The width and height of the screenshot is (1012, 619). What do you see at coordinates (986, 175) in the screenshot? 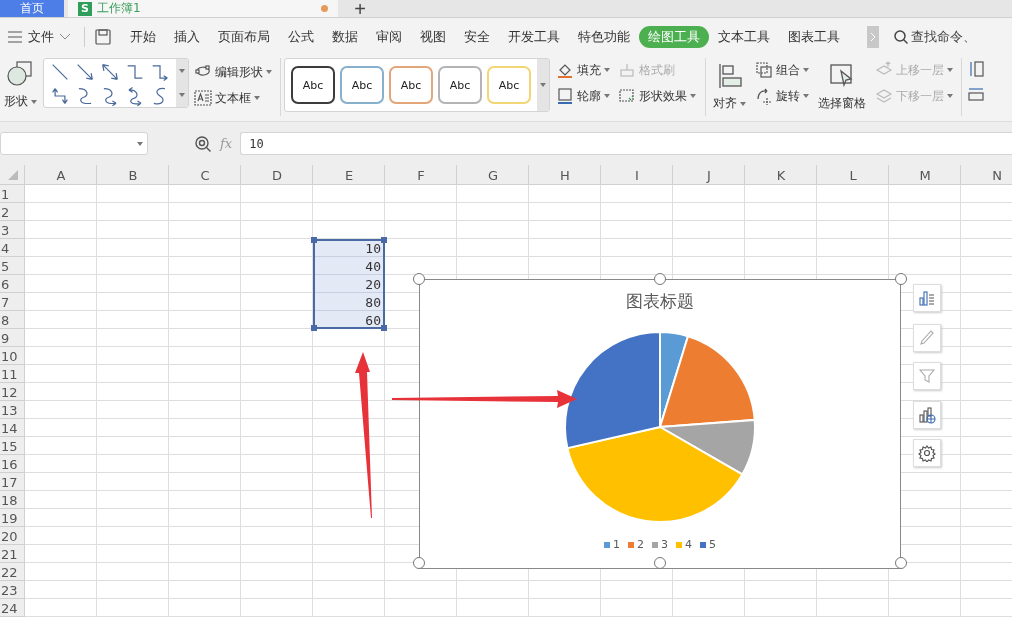
I see `column-header: N` at bounding box center [986, 175].